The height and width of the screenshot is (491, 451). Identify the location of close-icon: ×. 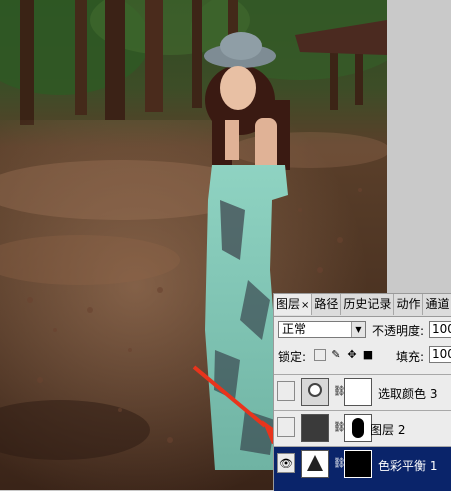
(305, 305).